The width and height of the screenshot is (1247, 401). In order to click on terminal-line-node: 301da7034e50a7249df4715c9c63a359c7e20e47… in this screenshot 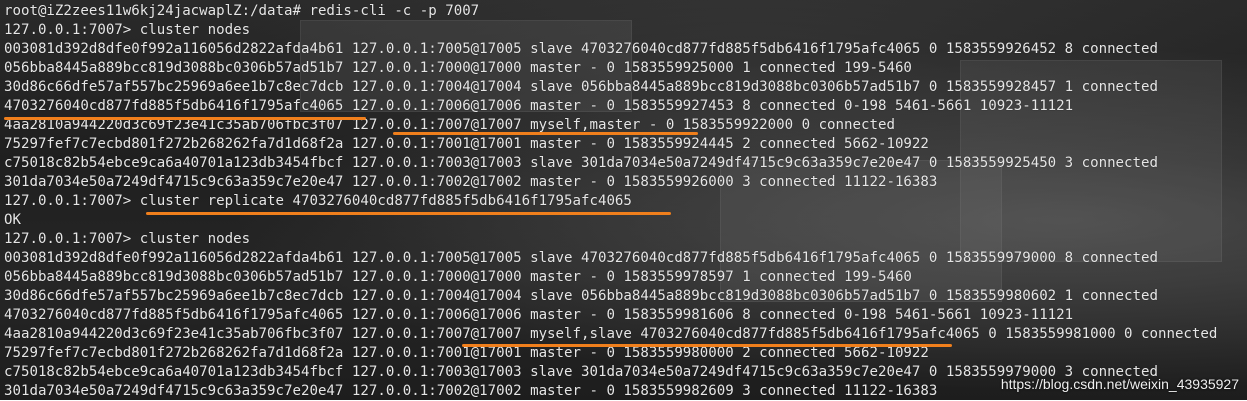, I will do `click(471, 182)`.